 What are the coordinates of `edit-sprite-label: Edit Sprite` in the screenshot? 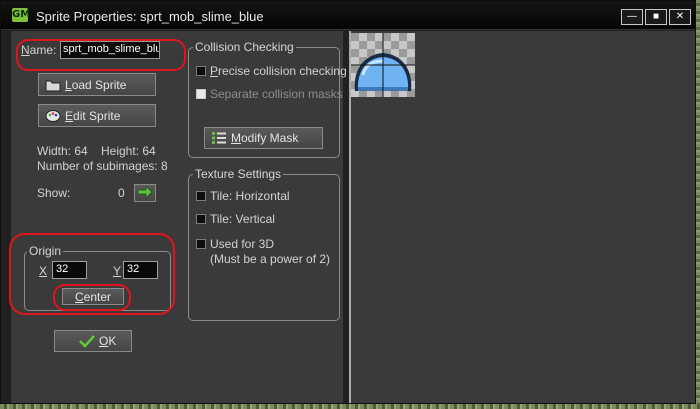 It's located at (93, 115).